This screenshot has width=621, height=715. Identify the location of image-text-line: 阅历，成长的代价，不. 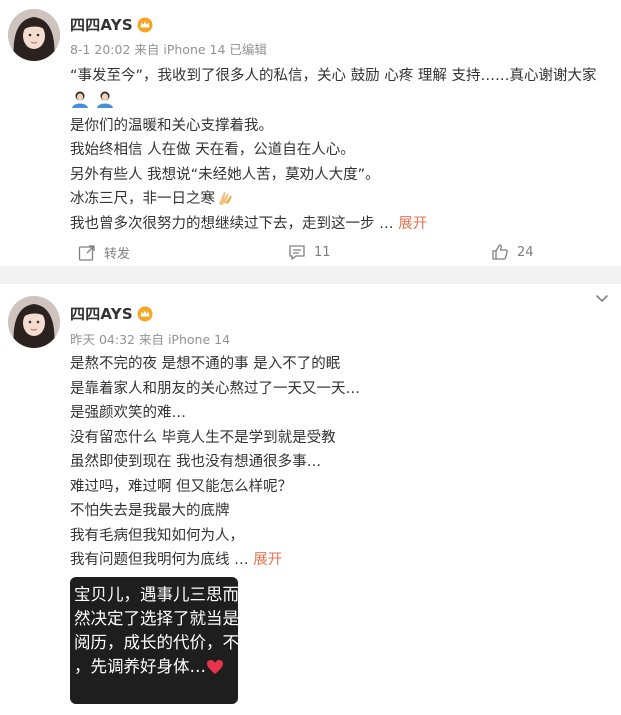
(156, 642).